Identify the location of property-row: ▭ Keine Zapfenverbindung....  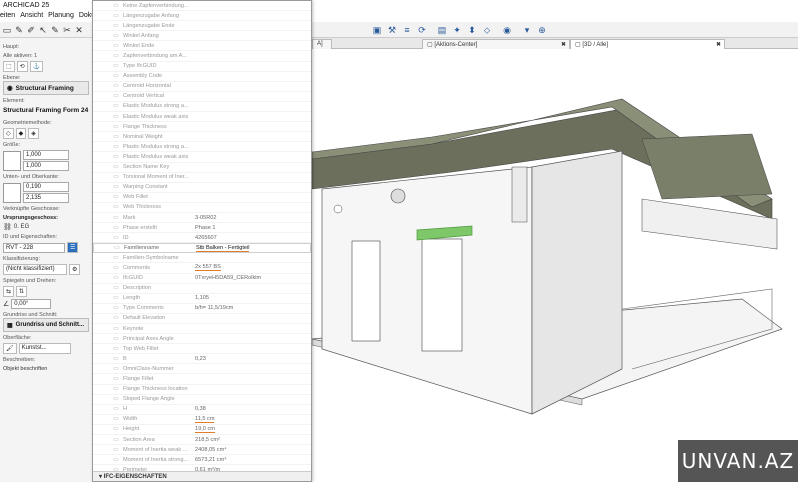
(202, 6).